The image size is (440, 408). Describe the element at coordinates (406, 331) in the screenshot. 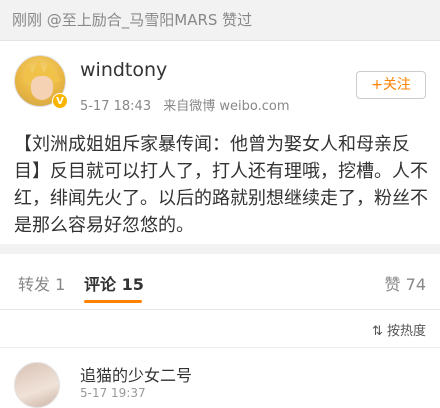

I see `sort-label: 按热度` at that location.